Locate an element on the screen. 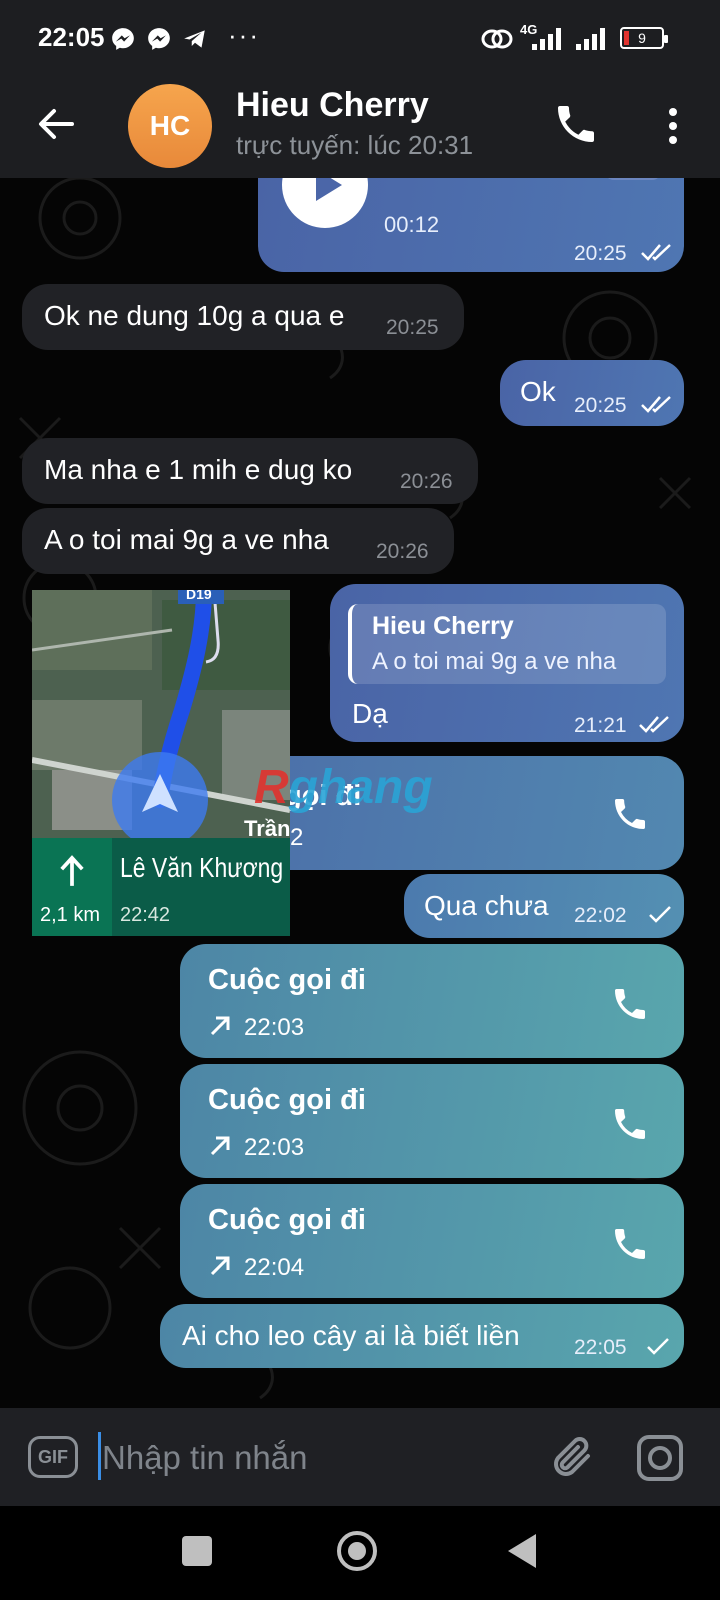 This screenshot has width=720, height=1600. avatar: HC is located at coordinates (170, 126).